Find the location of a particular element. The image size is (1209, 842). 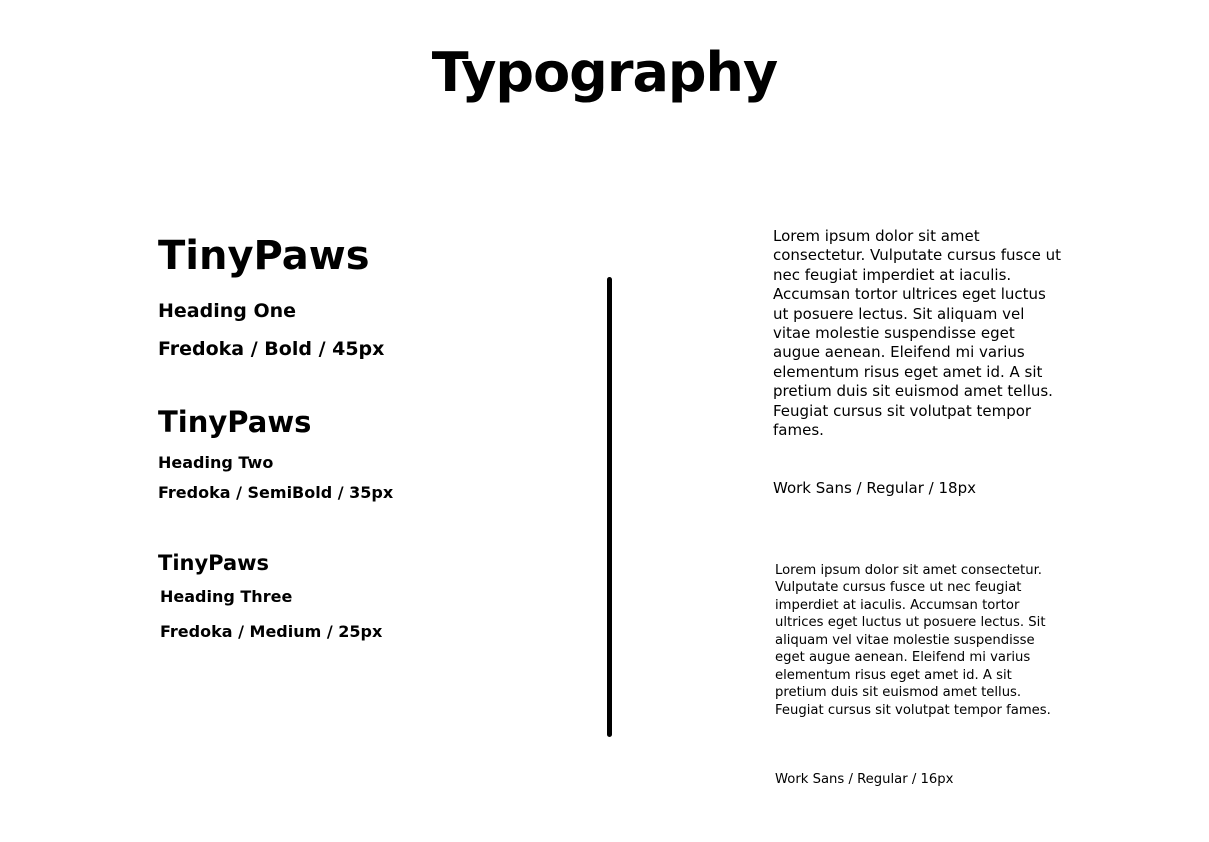

heading-three-label: Heading Three is located at coordinates (226, 596).